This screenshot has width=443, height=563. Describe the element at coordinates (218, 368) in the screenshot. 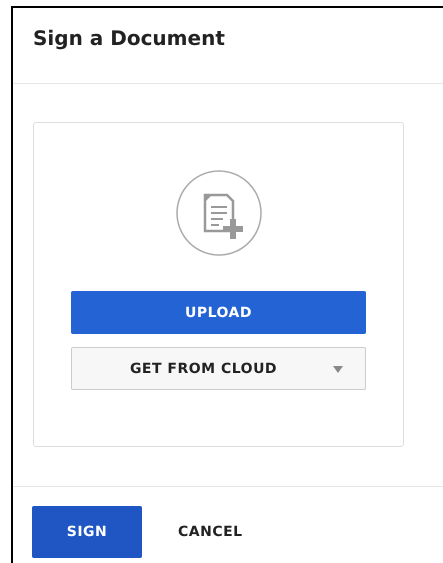

I see `cloud-dropdown: GET FROM CLOUD` at that location.